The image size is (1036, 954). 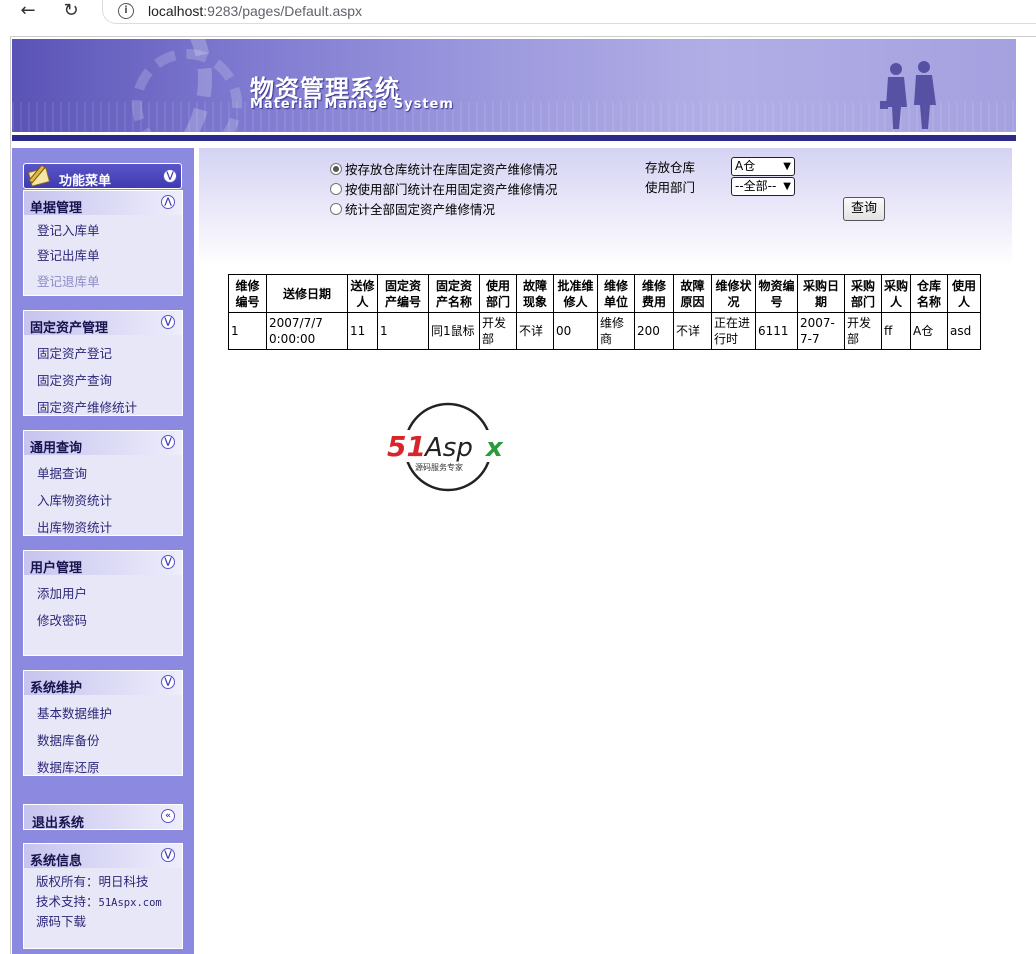 What do you see at coordinates (130, 903) in the screenshot?
I see `tech-support-site: 51Aspx.com` at bounding box center [130, 903].